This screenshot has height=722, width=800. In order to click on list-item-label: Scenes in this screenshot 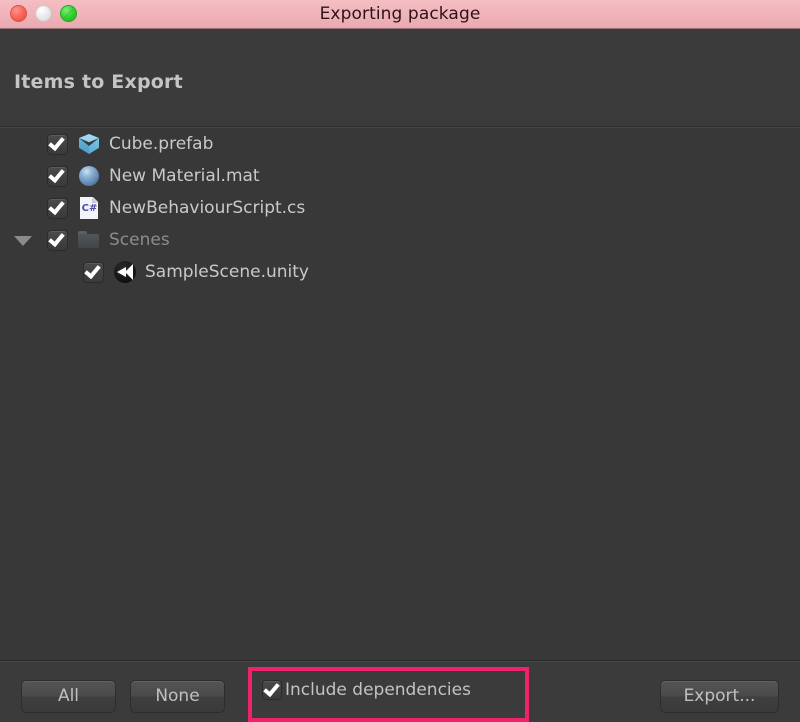, I will do `click(139, 240)`.